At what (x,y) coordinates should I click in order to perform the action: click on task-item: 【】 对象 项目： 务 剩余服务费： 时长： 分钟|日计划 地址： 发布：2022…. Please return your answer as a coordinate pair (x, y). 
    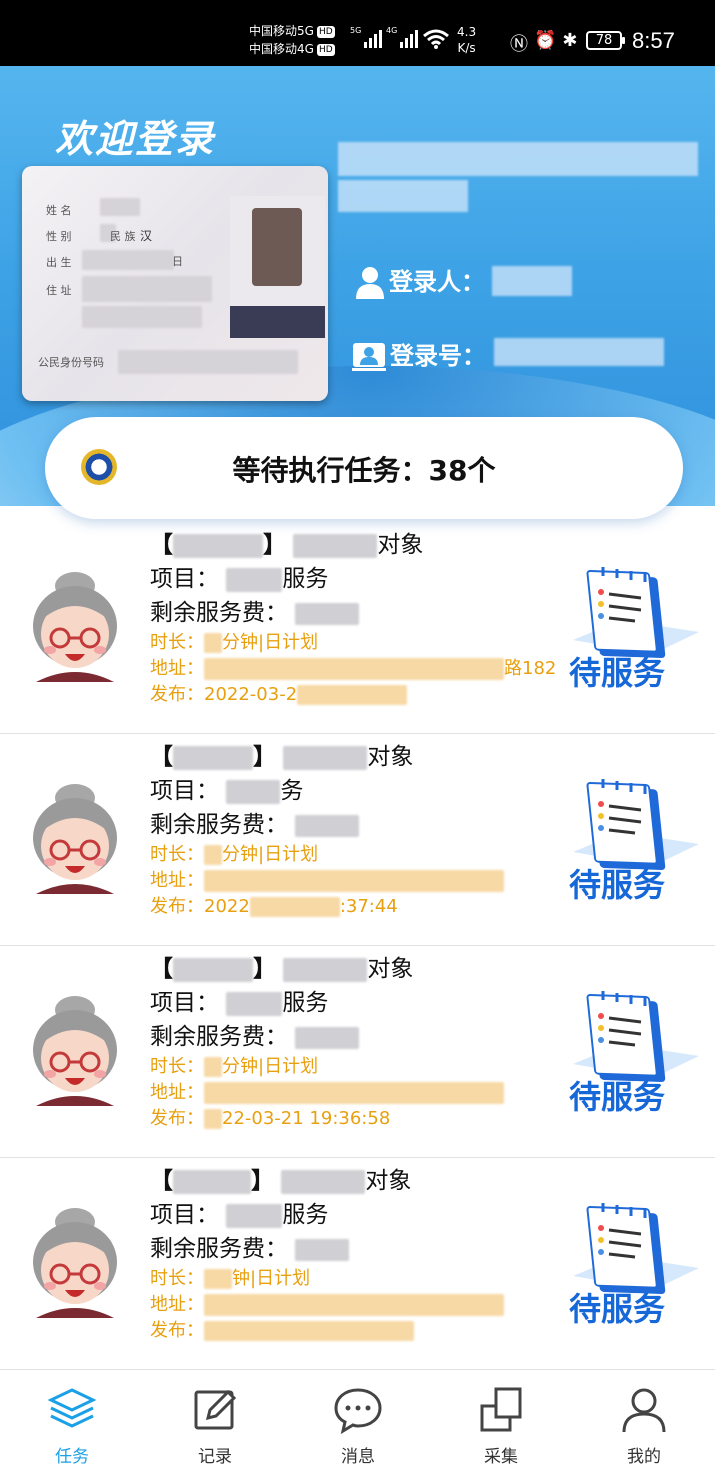
    Looking at the image, I should click on (357, 840).